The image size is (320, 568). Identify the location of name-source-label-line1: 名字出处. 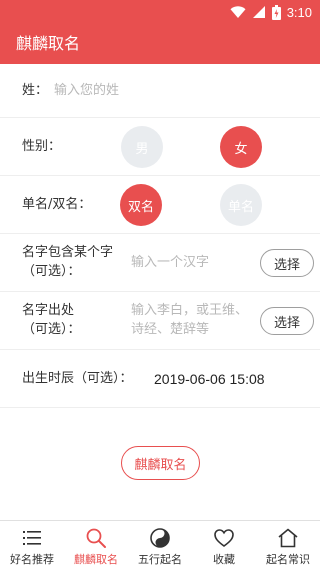
(48, 310).